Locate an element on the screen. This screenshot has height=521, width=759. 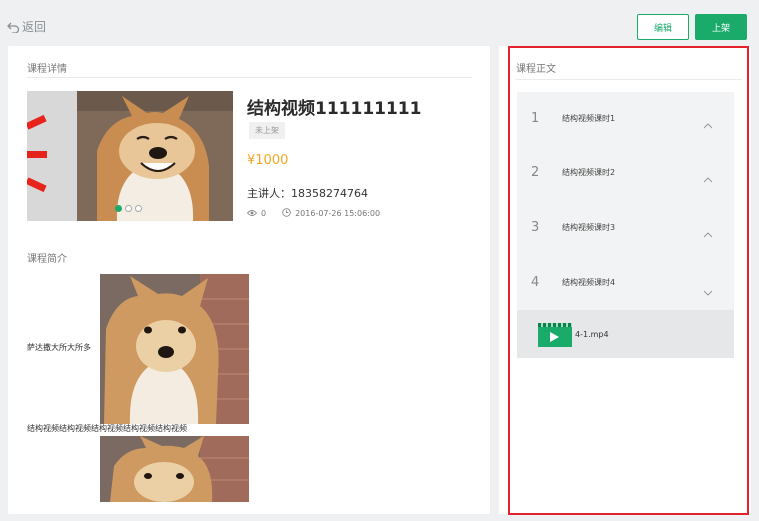
carousel-dots is located at coordinates (128, 208).